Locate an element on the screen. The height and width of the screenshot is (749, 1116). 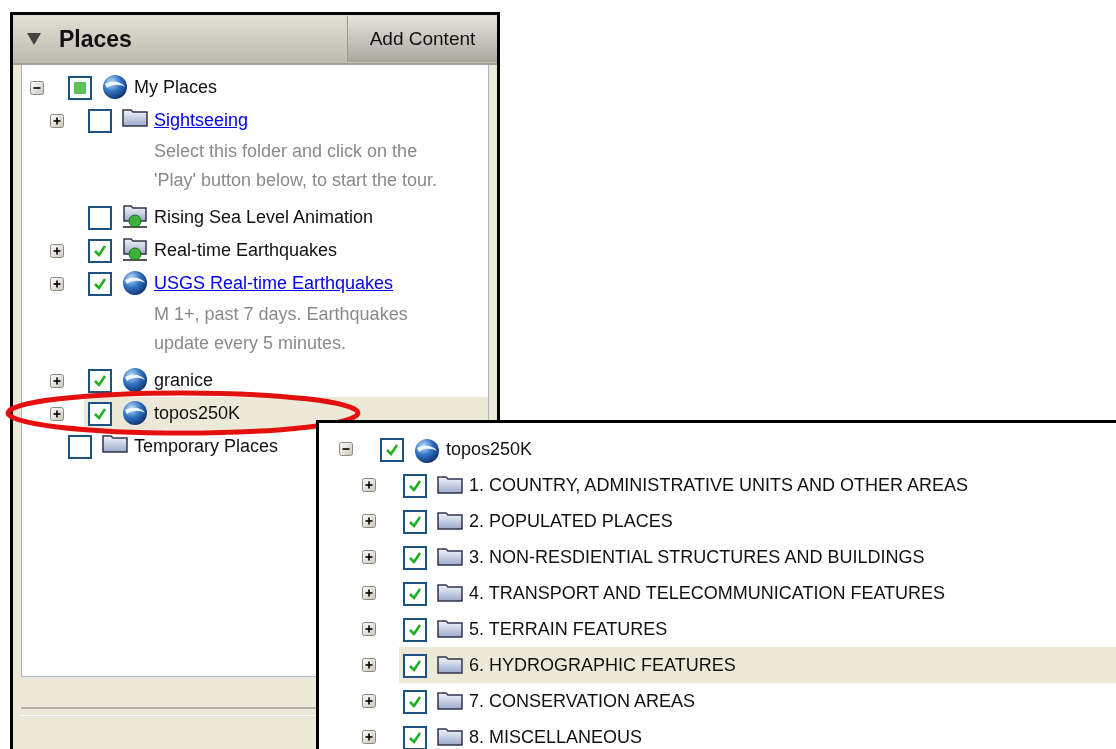
item-label: 5. TERRAIN FEATURES is located at coordinates (568, 629).